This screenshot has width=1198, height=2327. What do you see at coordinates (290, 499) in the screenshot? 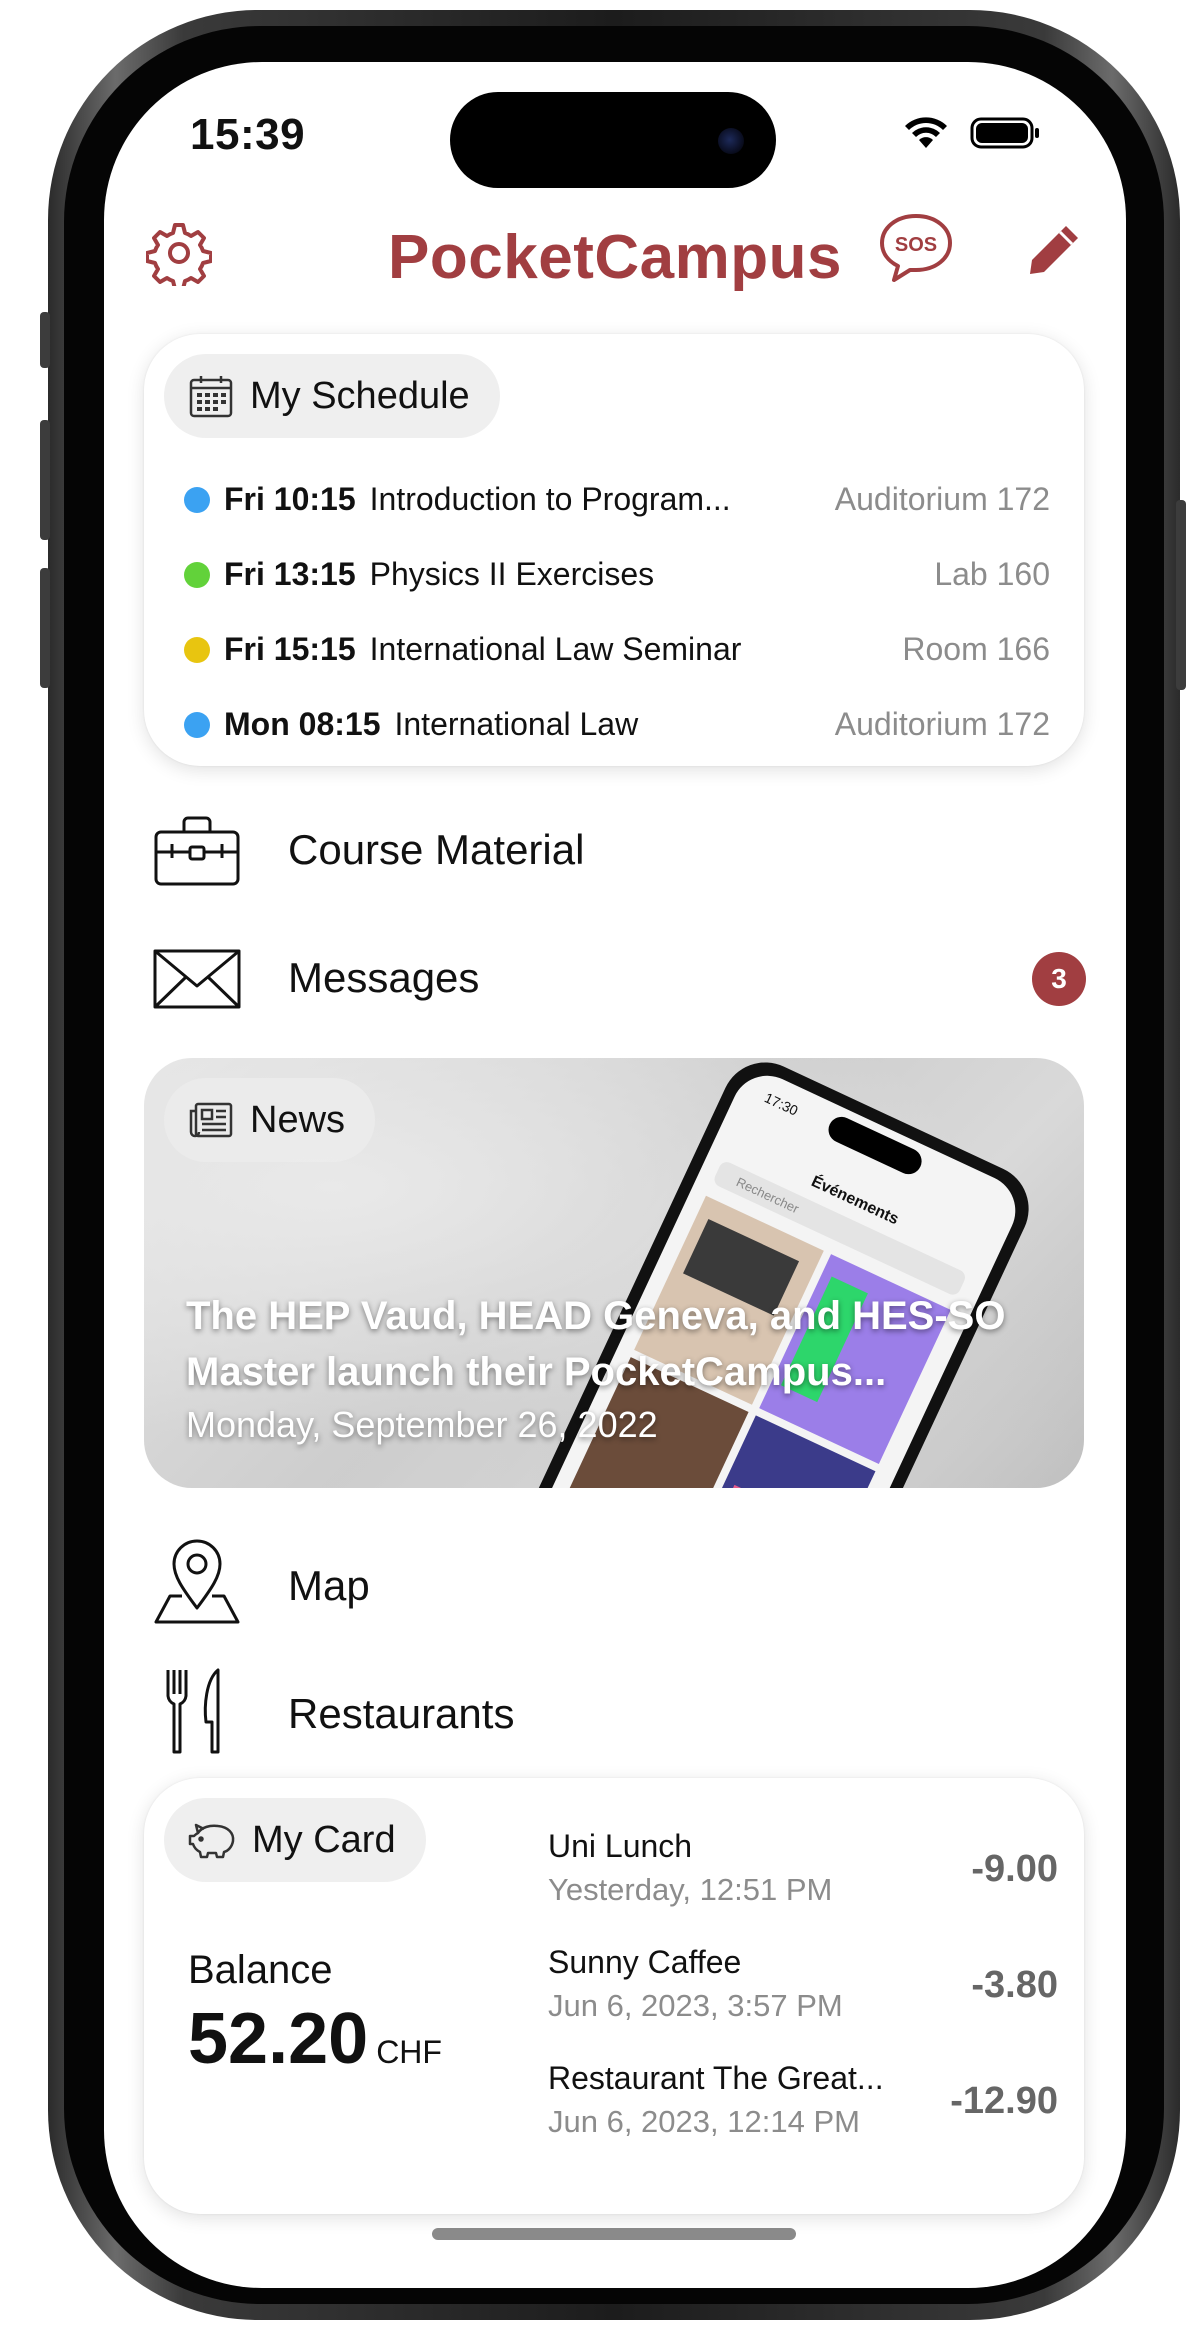
I see `event-time: Fri 10:15` at bounding box center [290, 499].